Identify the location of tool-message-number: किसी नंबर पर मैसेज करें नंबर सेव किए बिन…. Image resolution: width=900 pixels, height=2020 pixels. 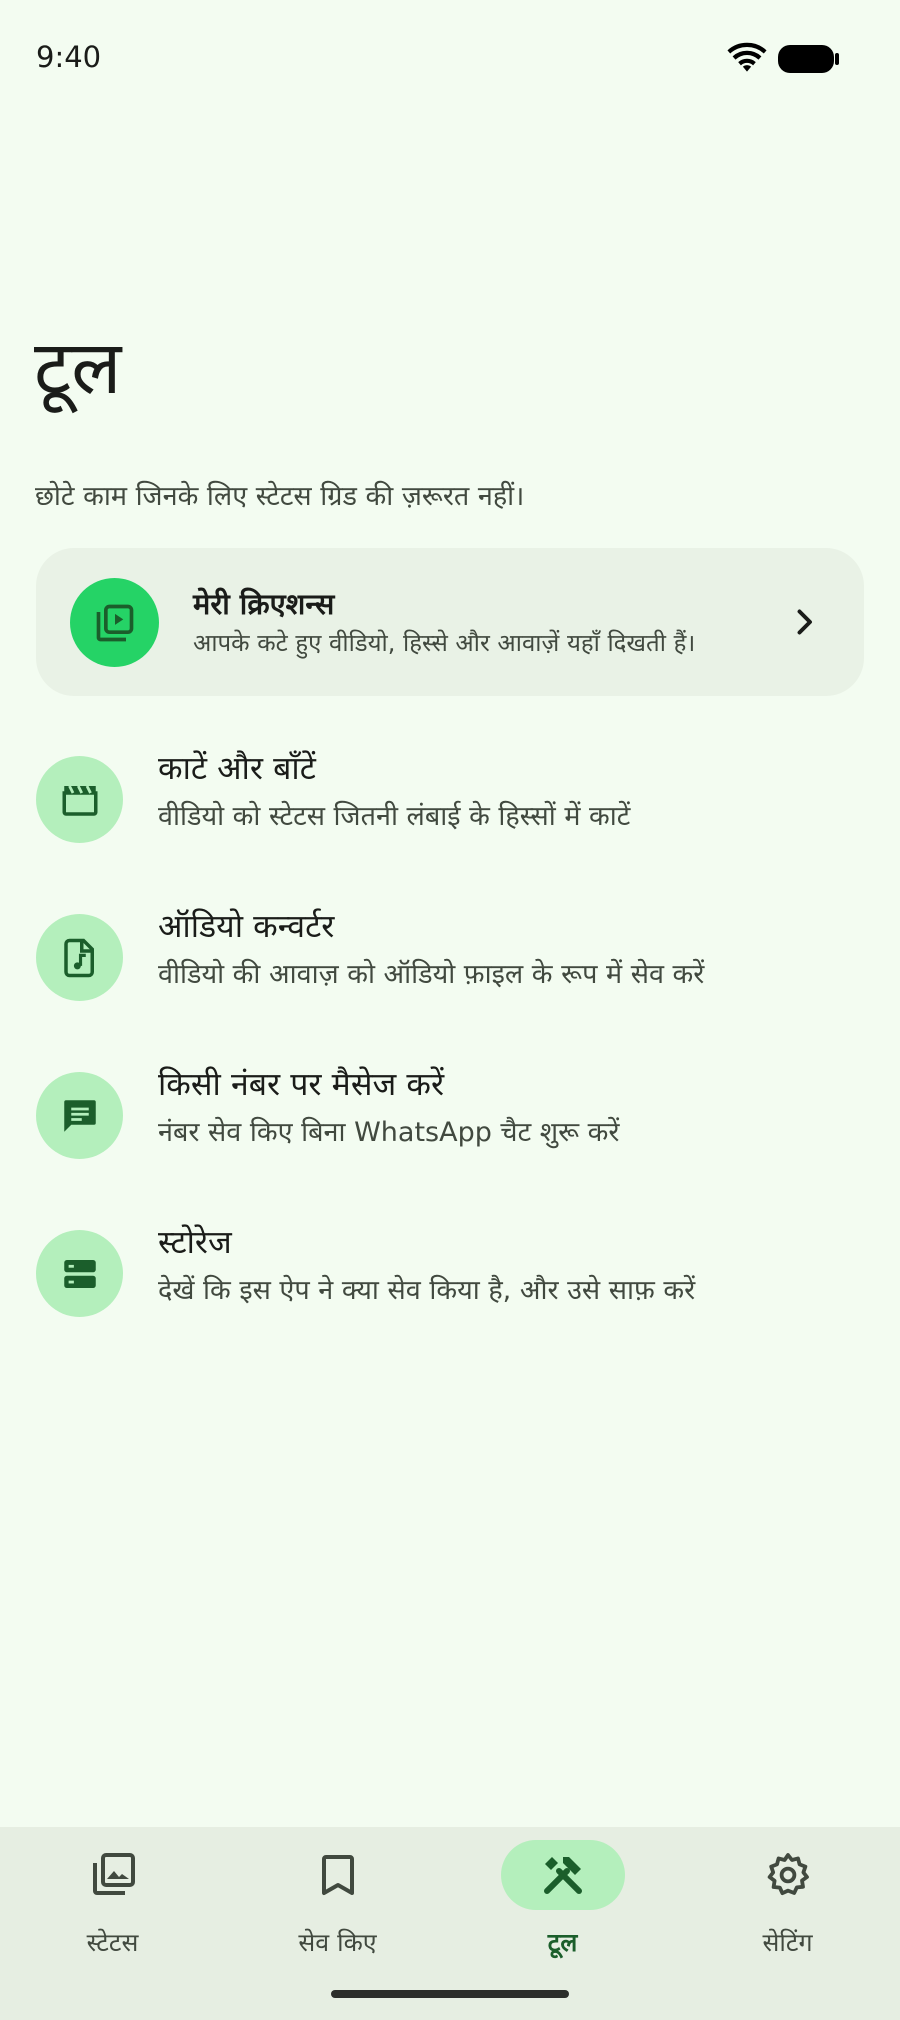
(450, 1127).